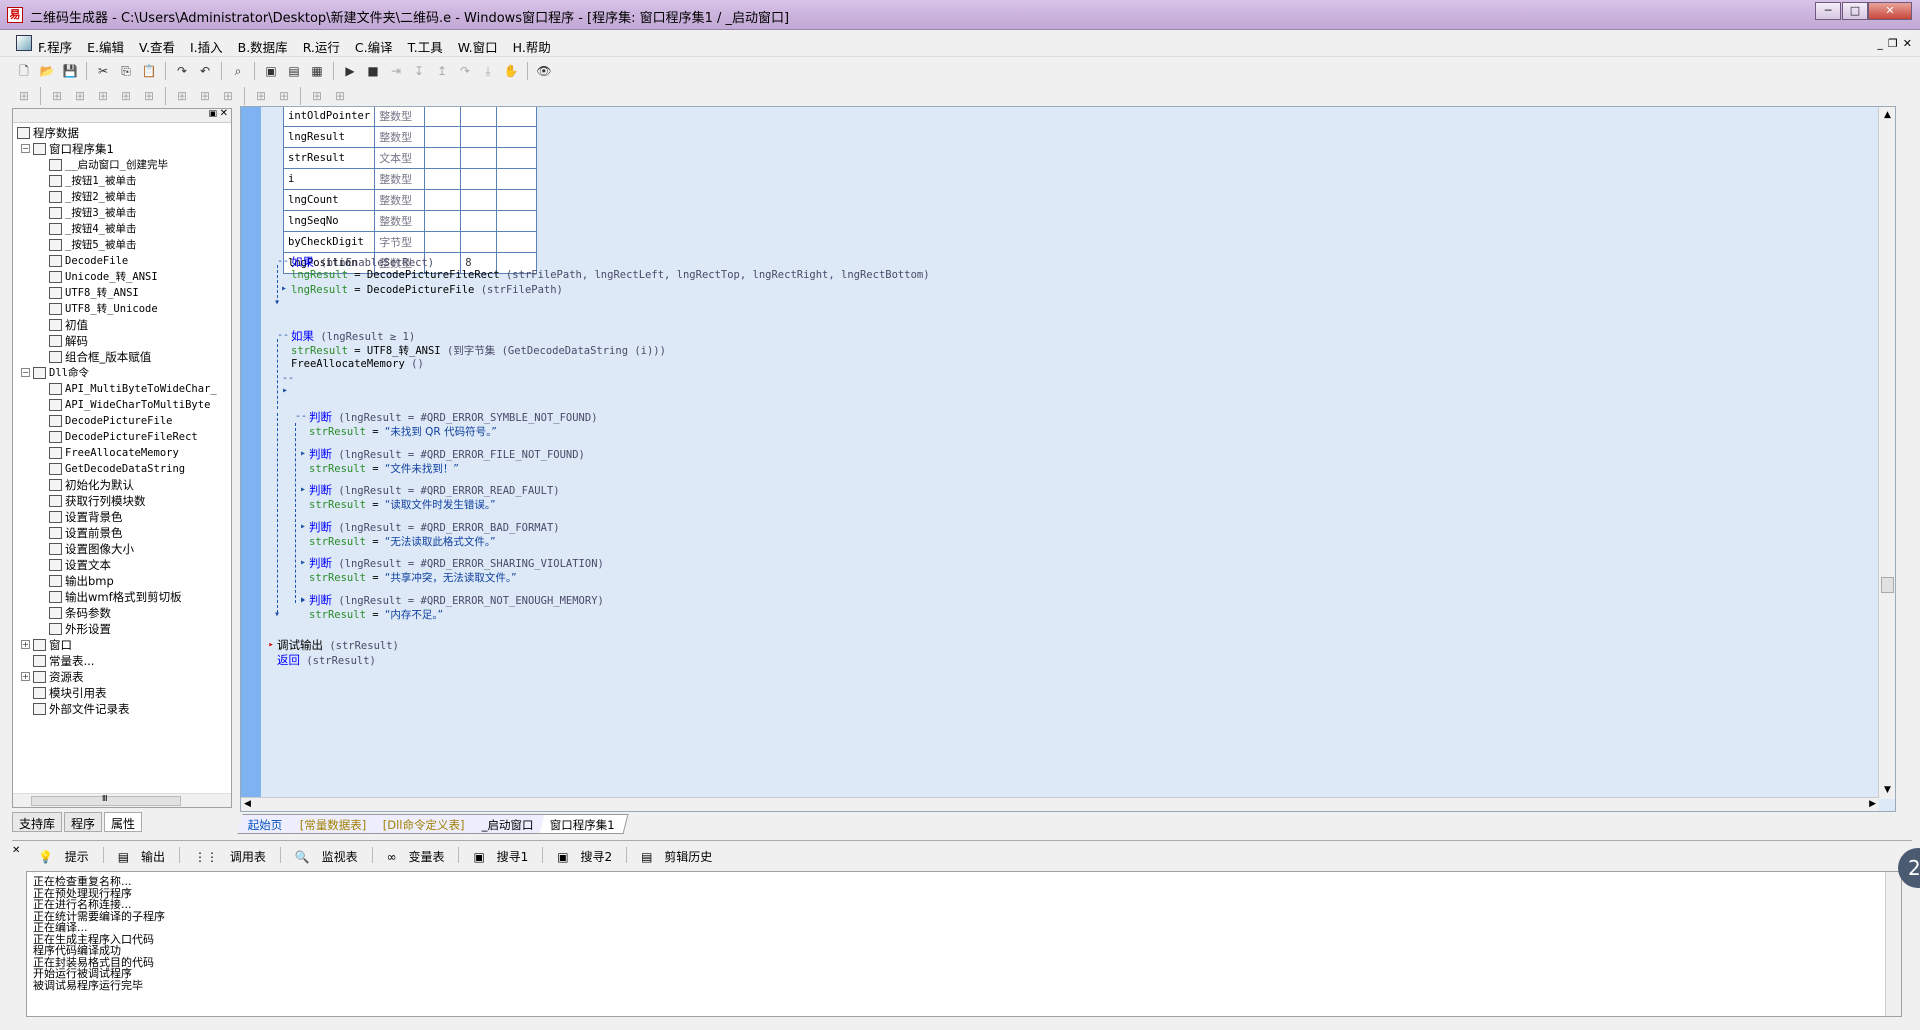 The height and width of the screenshot is (1030, 1920). What do you see at coordinates (266, 824) in the screenshot?
I see `tab-start-page: 起始页` at bounding box center [266, 824].